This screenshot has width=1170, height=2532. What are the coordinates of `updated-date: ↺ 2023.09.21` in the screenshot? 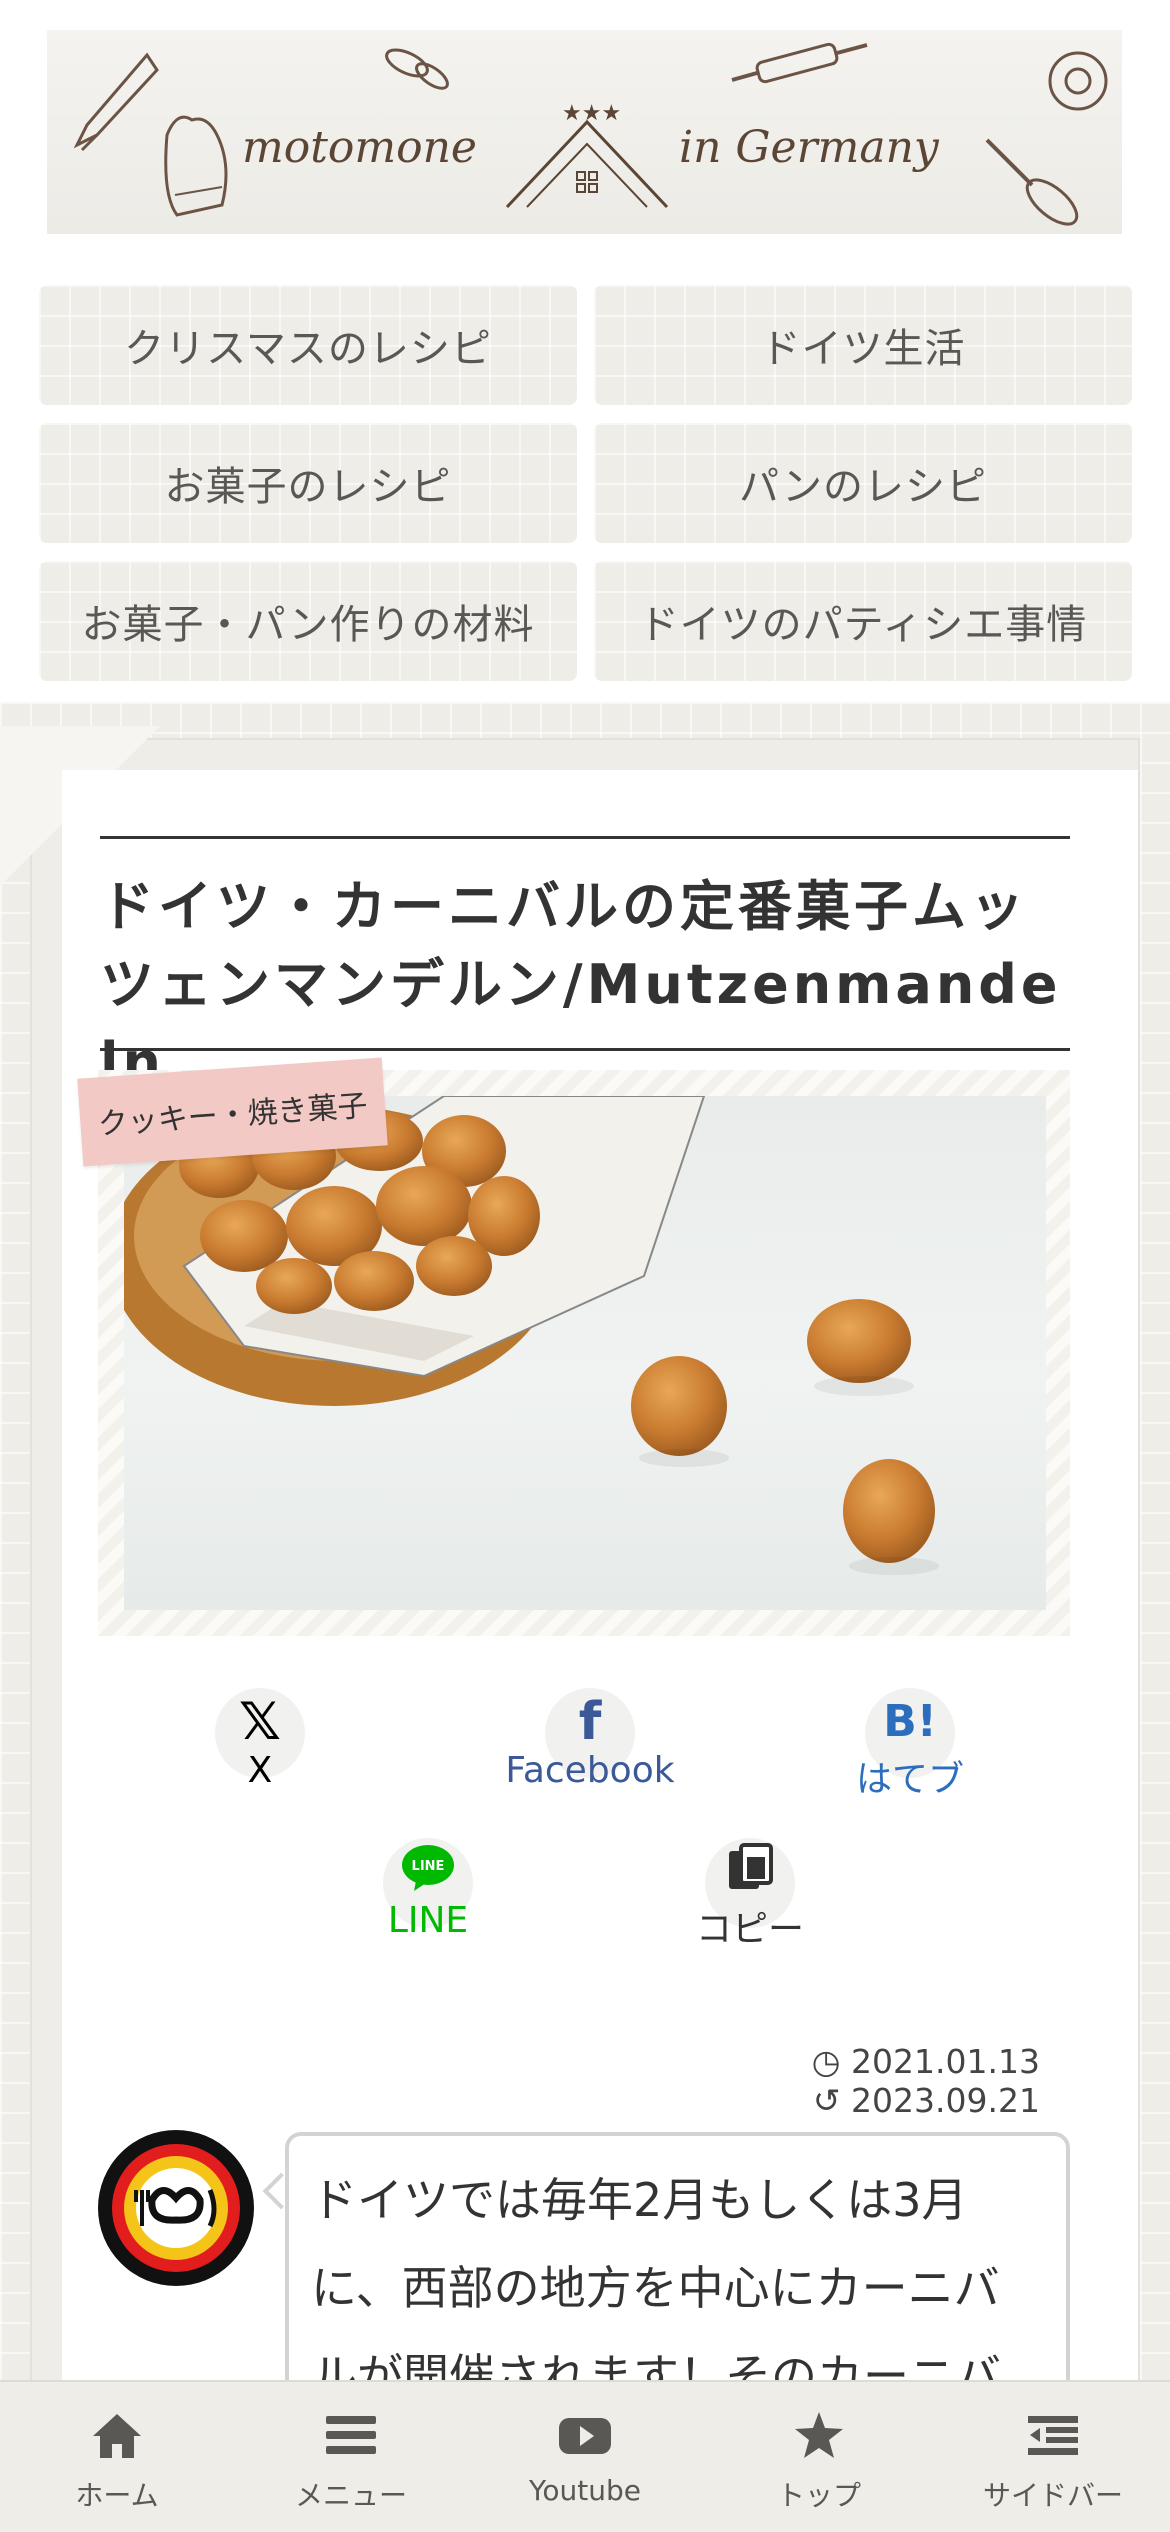 It's located at (926, 2100).